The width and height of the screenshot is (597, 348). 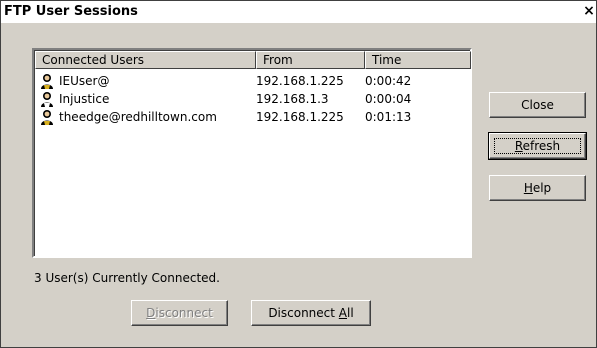 I want to click on disconnect-all-button: Disconnect All, so click(x=311, y=313).